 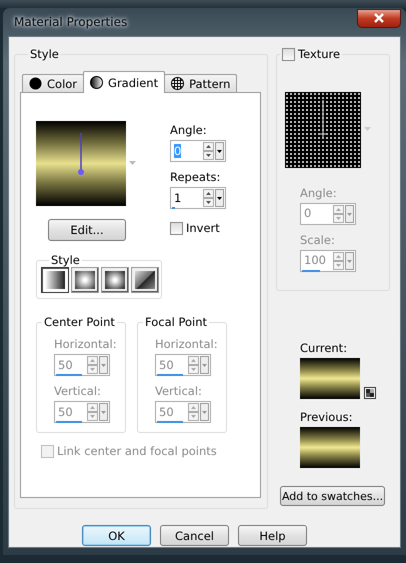 I want to click on previous-swatch, so click(x=330, y=447).